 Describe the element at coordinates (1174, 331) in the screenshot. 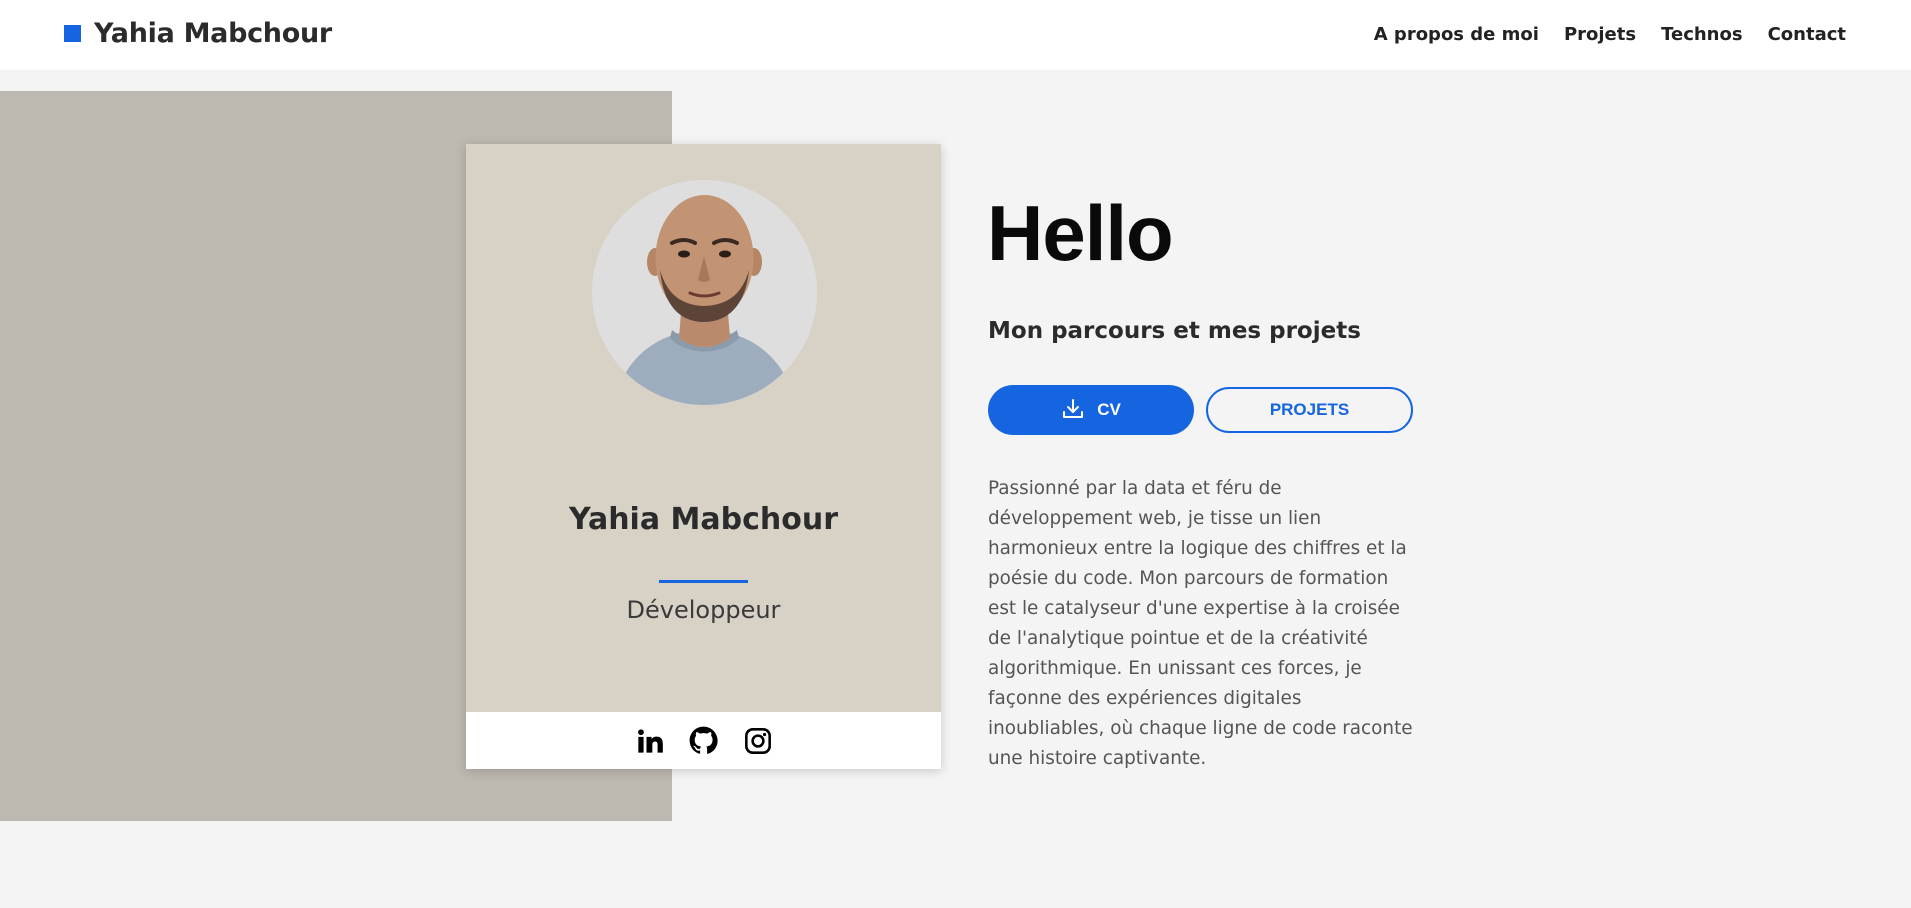

I see `hero-tagline: Mon parcours et mes projets` at that location.